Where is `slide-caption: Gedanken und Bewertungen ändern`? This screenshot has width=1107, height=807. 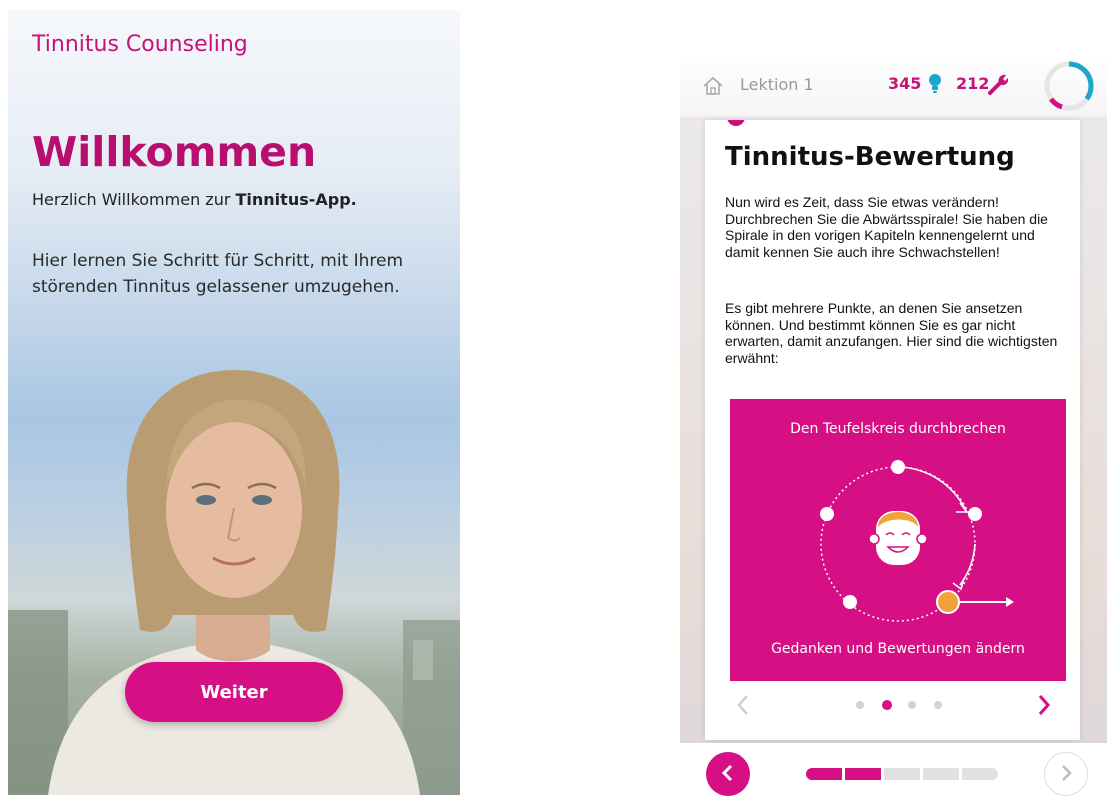 slide-caption: Gedanken und Bewertungen ändern is located at coordinates (898, 649).